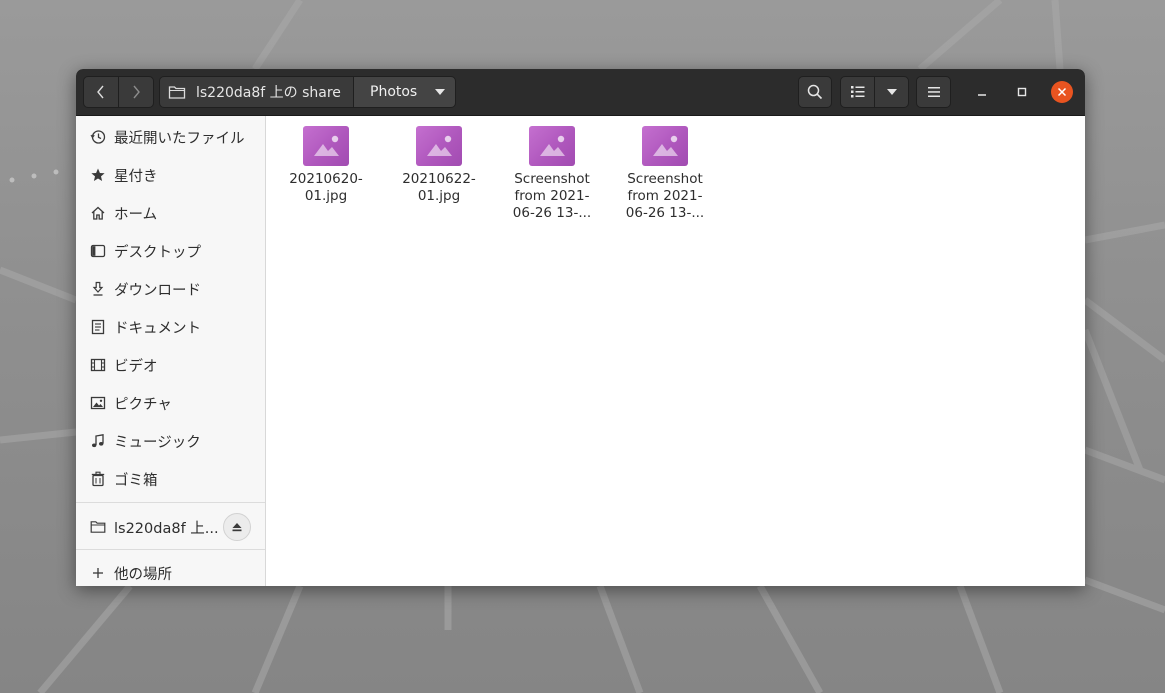 The height and width of the screenshot is (693, 1165). I want to click on file-item: 20210620- 01.jpg, so click(326, 165).